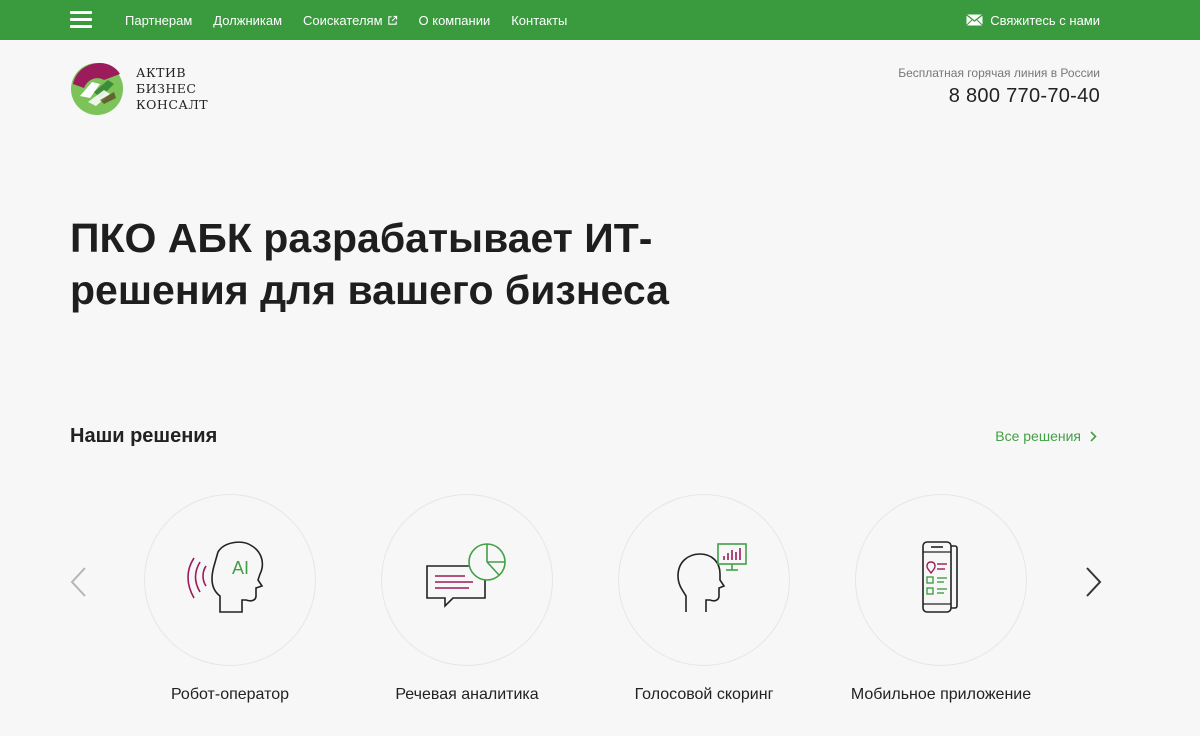 This screenshot has width=1200, height=736. I want to click on mobile-app-icon, so click(940, 577).